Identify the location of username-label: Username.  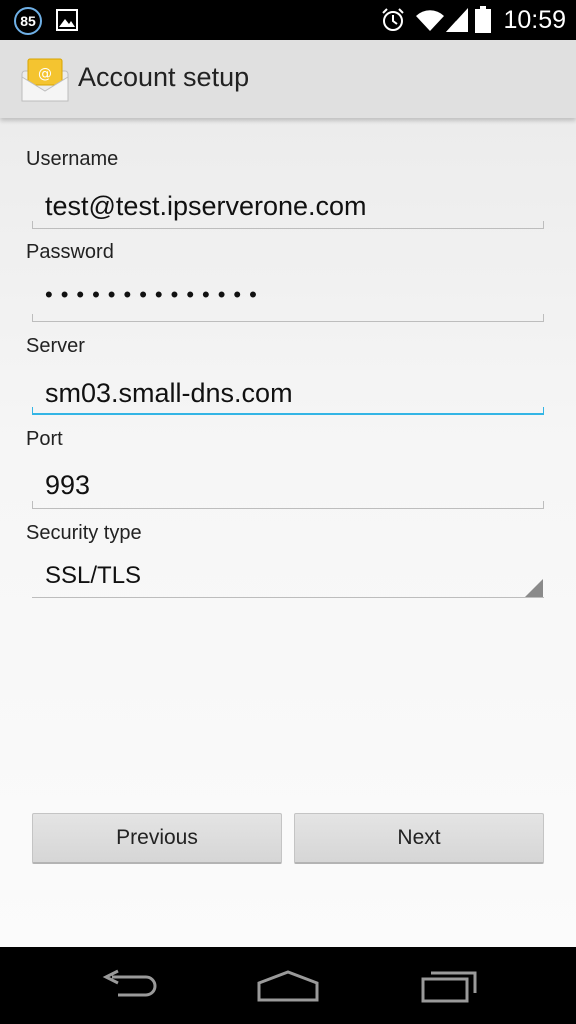
(72, 159).